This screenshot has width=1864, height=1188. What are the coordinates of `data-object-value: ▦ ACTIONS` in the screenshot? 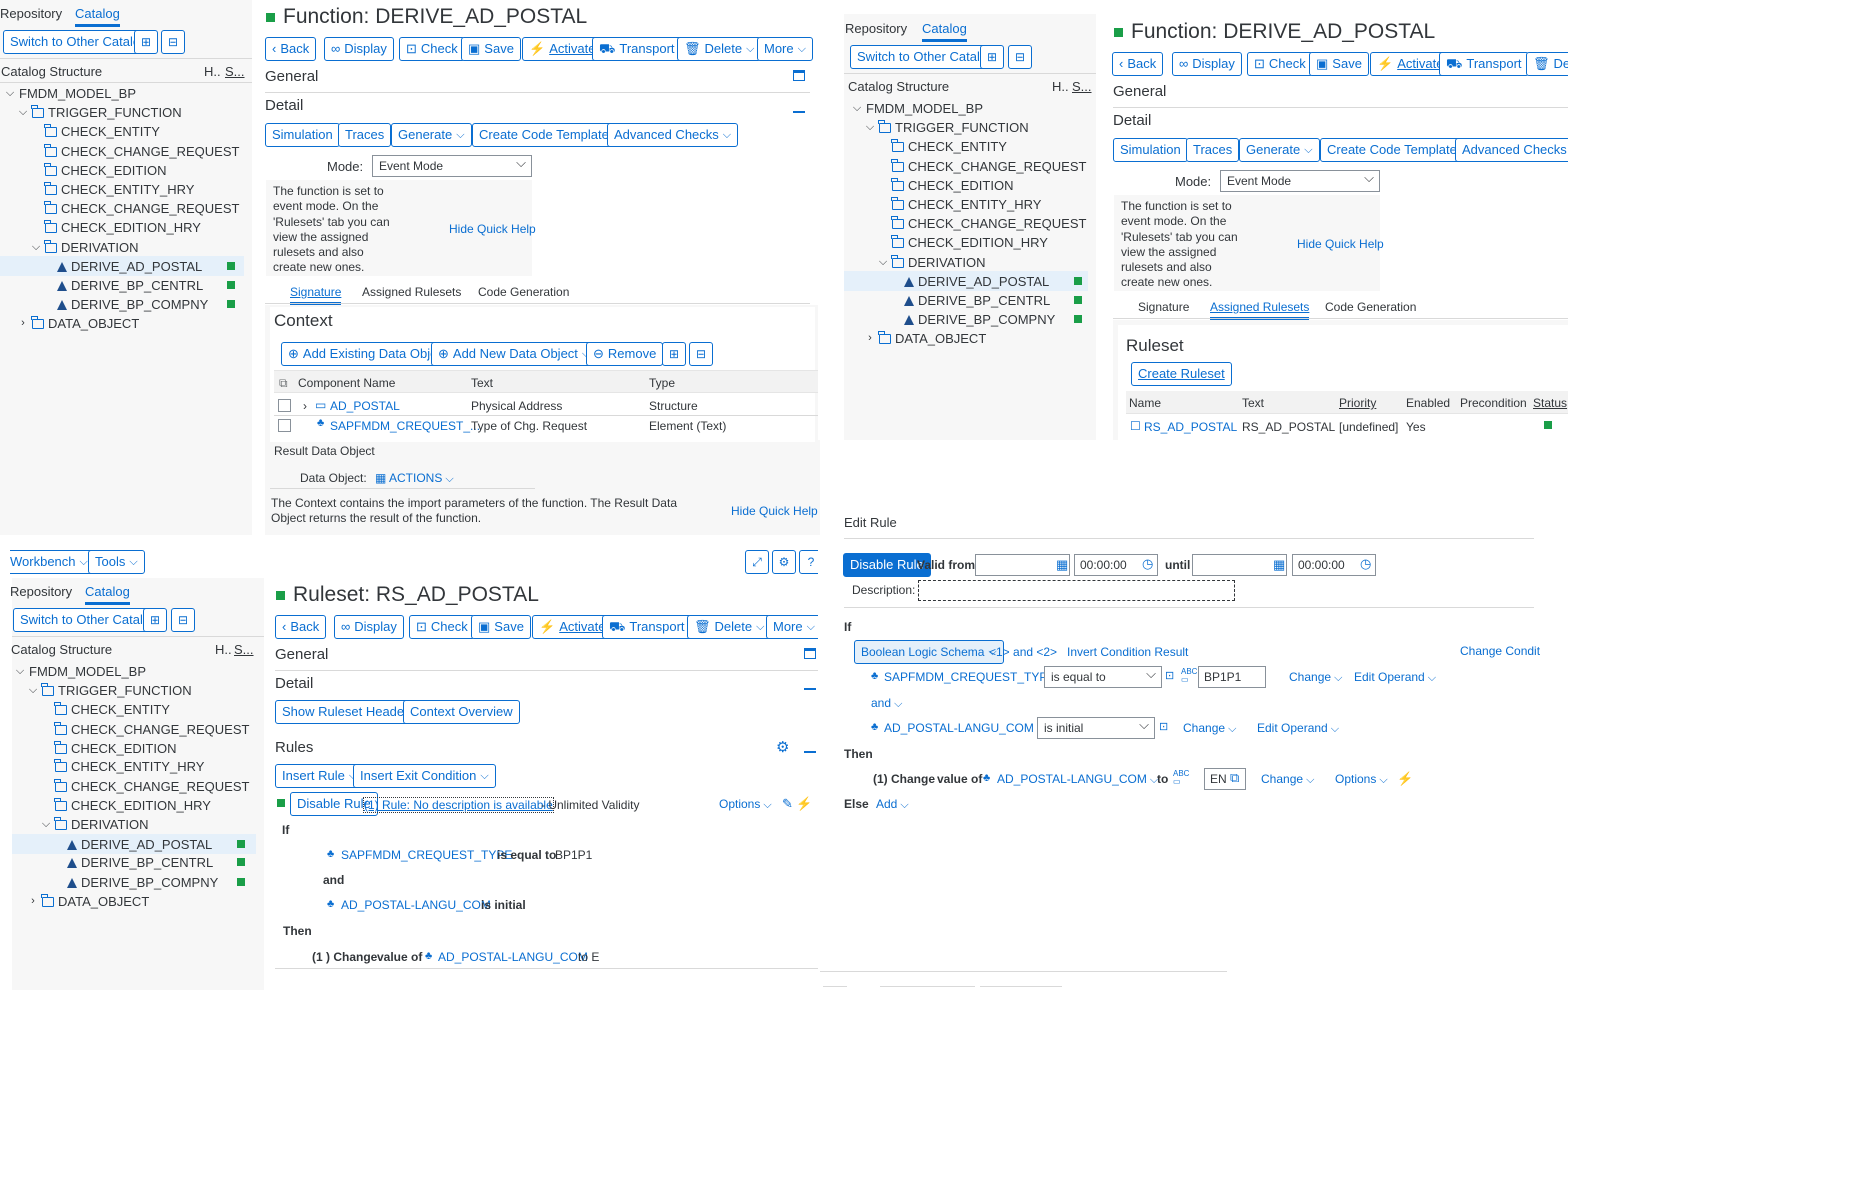 It's located at (414, 478).